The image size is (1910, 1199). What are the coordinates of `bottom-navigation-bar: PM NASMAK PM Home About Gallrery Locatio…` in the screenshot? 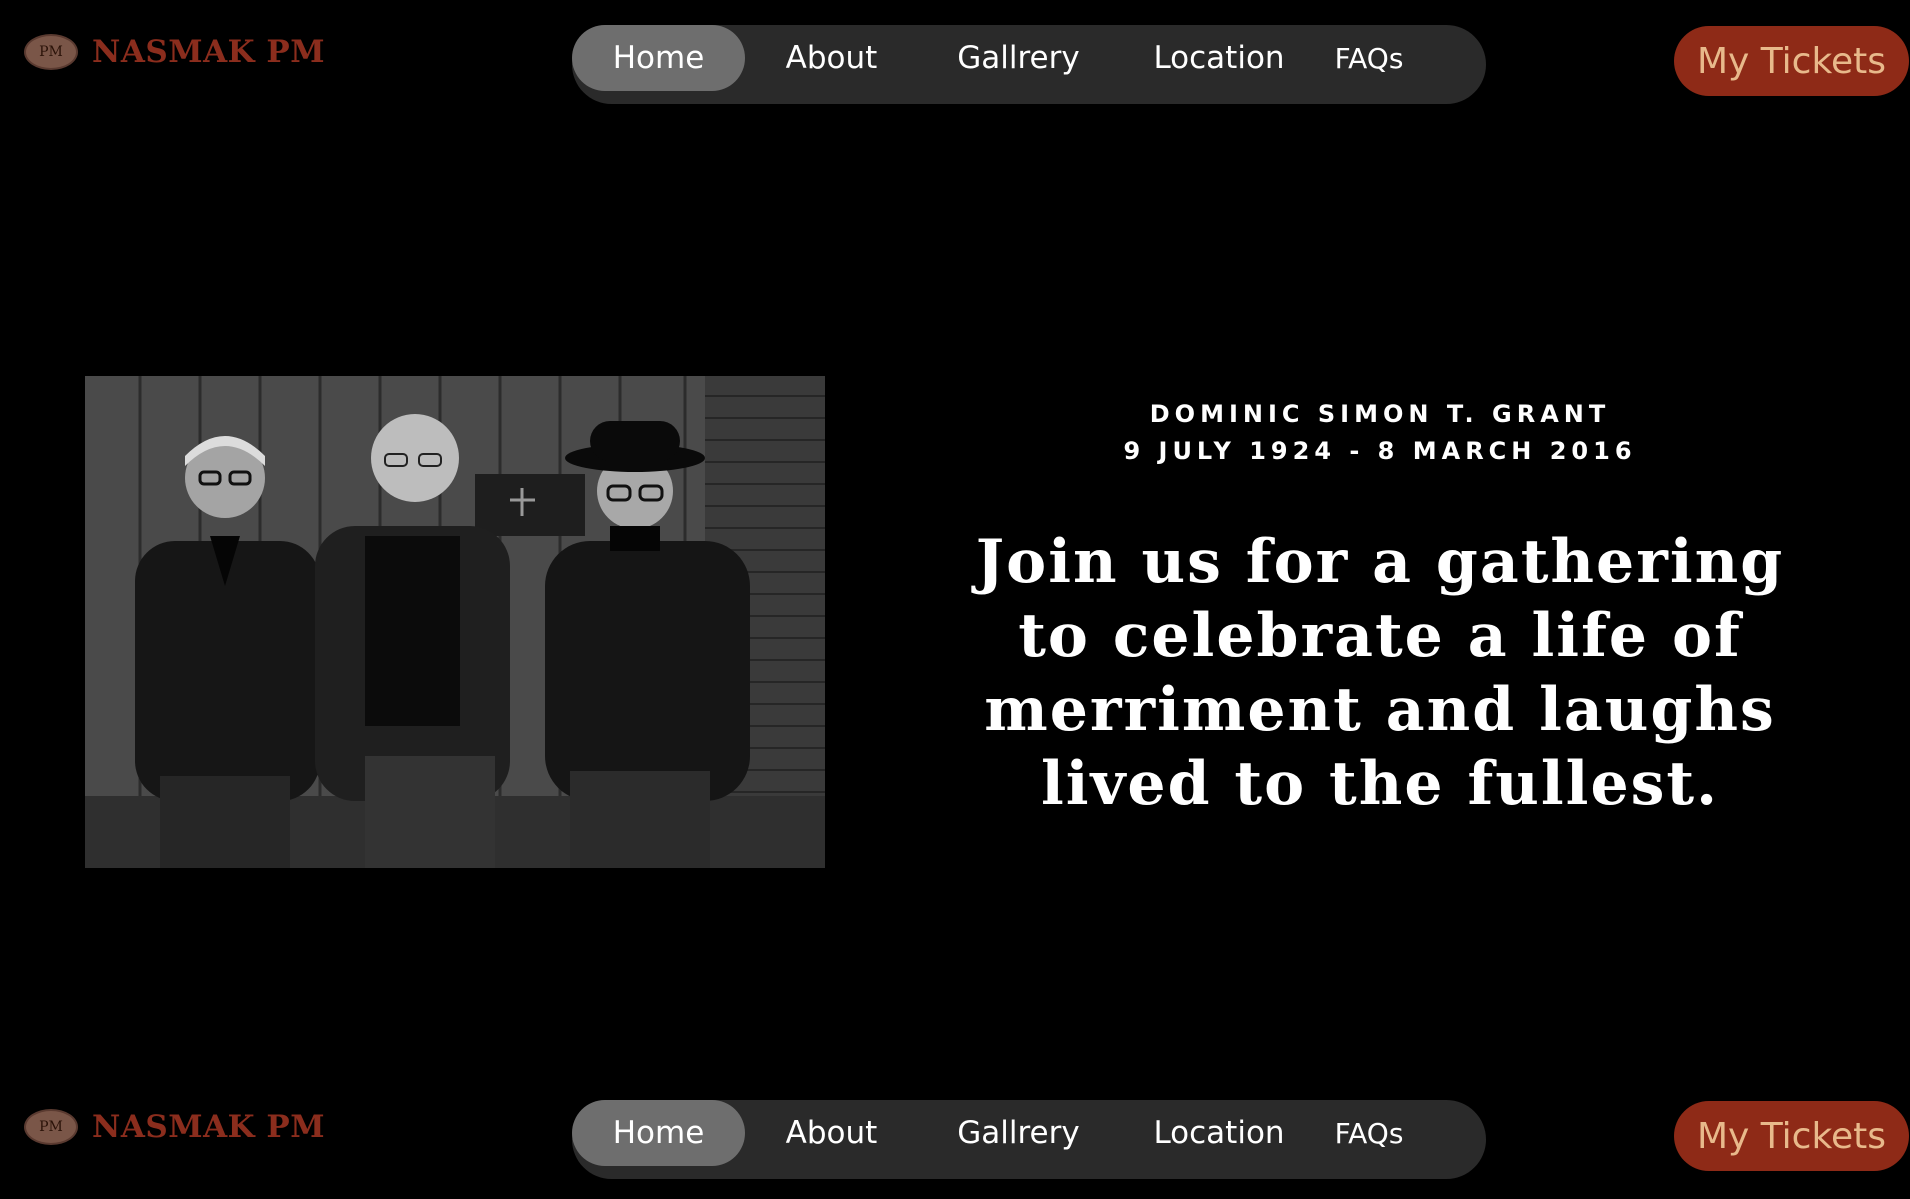 It's located at (955, 1144).